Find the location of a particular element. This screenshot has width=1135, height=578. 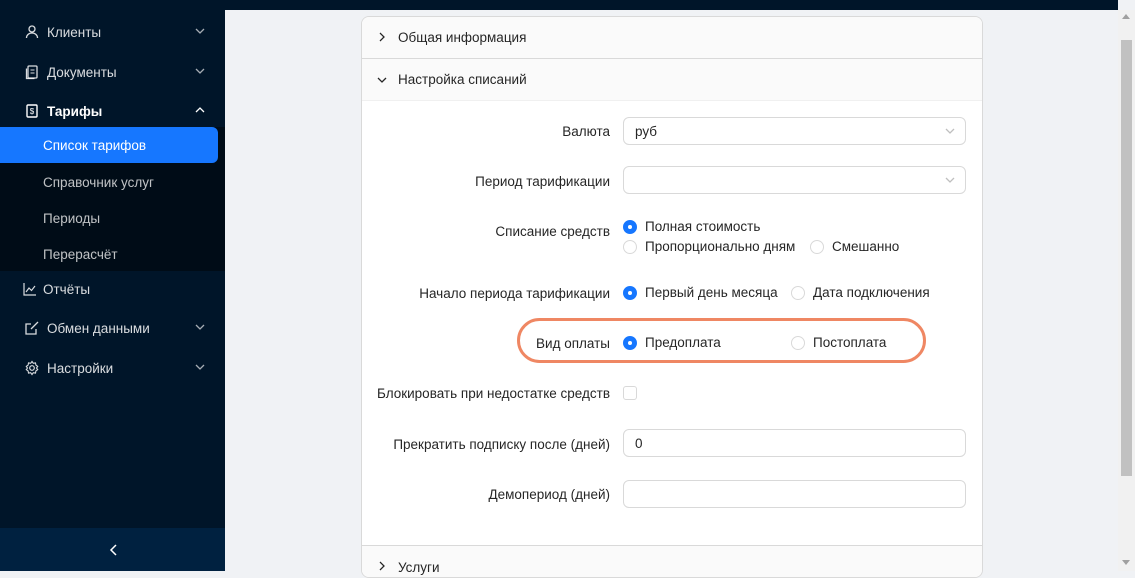

submenu-item-label: Справочник услуг is located at coordinates (98, 182).